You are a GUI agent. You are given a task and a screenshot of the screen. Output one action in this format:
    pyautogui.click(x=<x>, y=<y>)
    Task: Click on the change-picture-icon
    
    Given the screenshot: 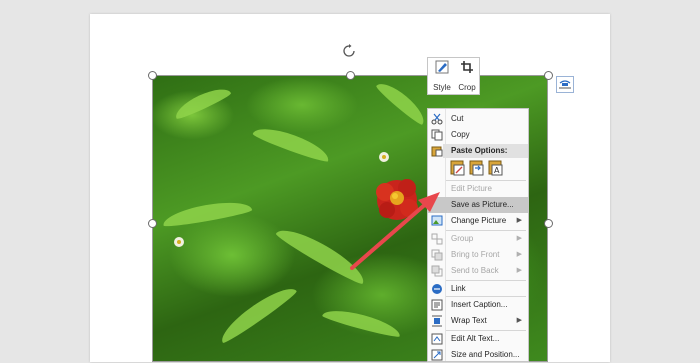 What is the action you would take?
    pyautogui.click(x=437, y=220)
    